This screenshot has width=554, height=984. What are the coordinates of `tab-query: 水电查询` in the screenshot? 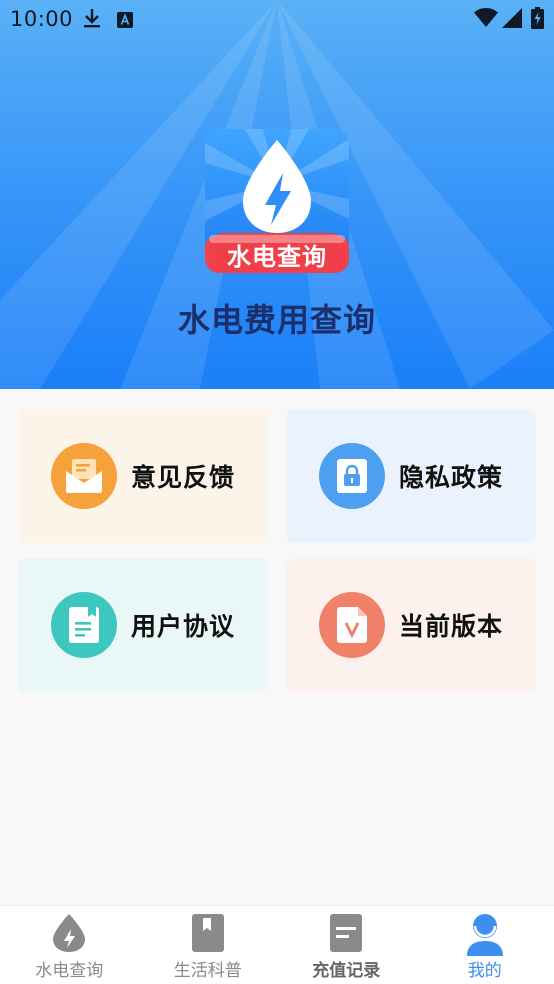 It's located at (69, 945).